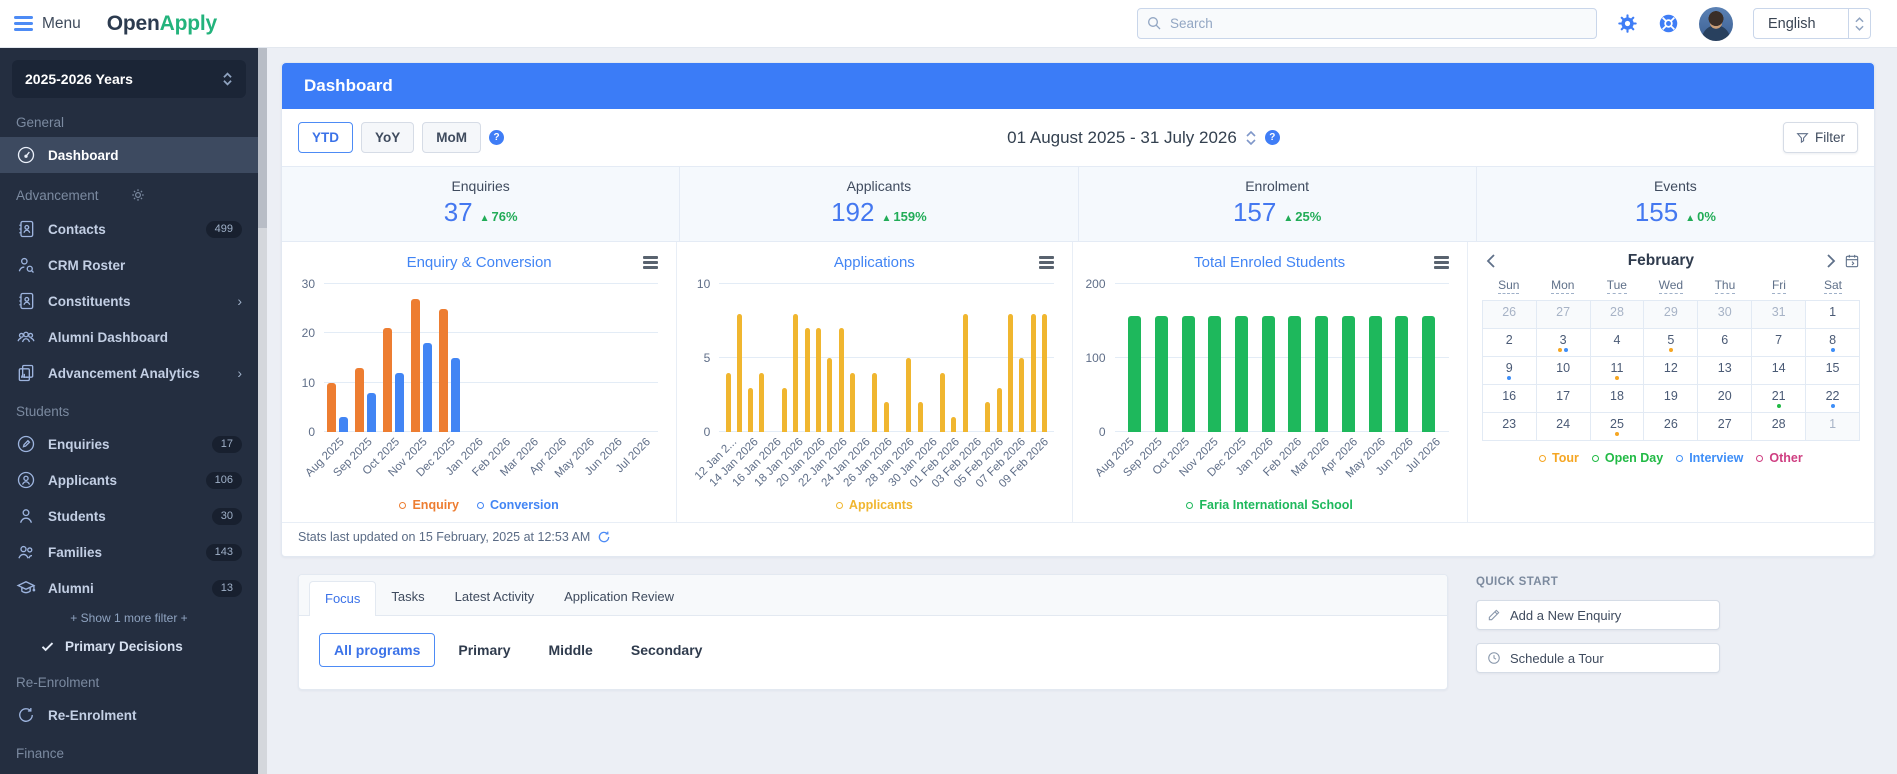 The image size is (1897, 774). What do you see at coordinates (129, 301) in the screenshot?
I see `sidebar-item-constituents: Constituents ›` at bounding box center [129, 301].